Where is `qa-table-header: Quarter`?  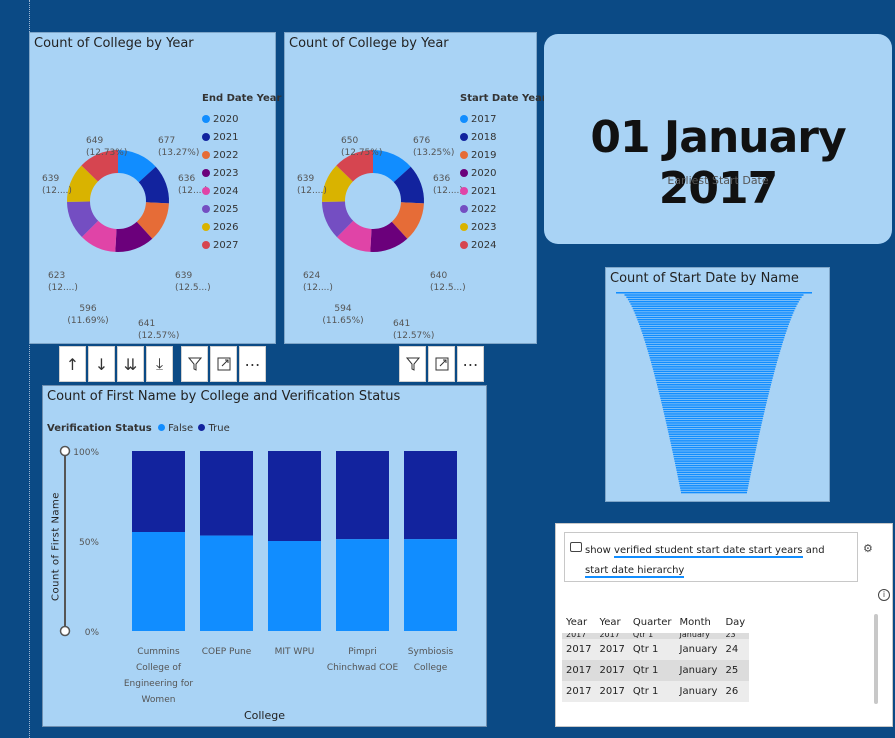 qa-table-header: Quarter is located at coordinates (652, 622).